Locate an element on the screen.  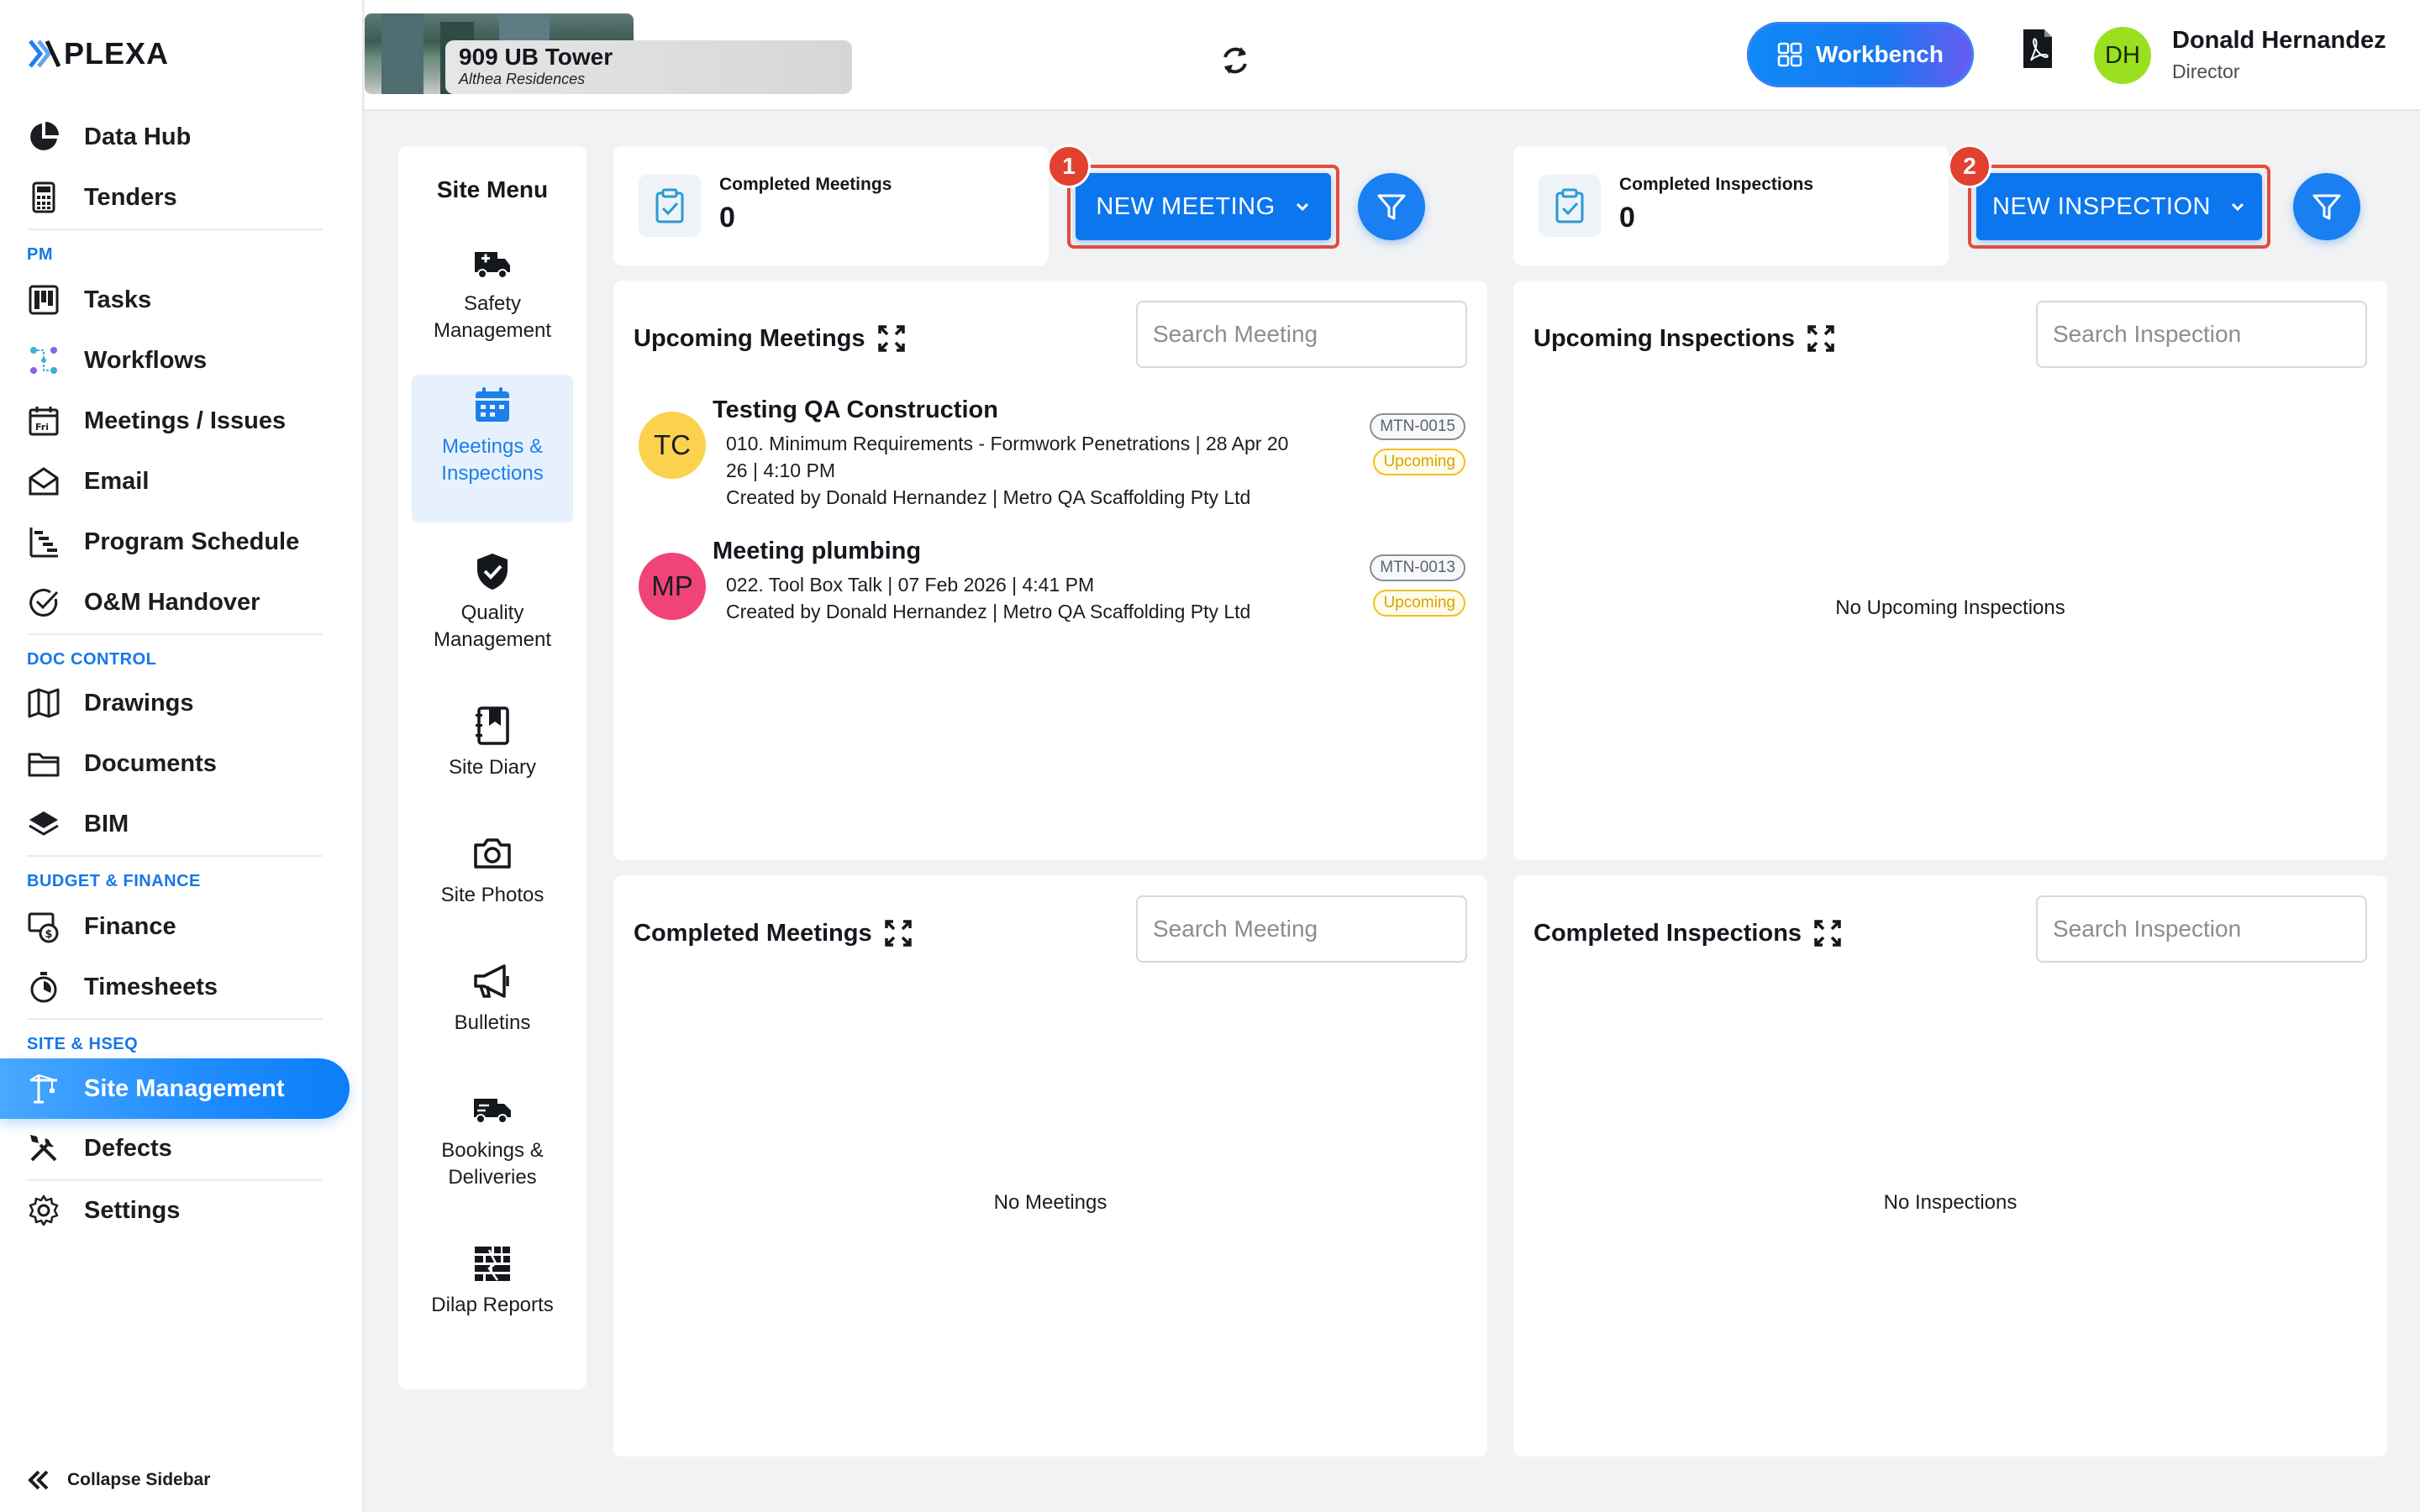
user-name: Donald Hernandez is located at coordinates (2279, 41).